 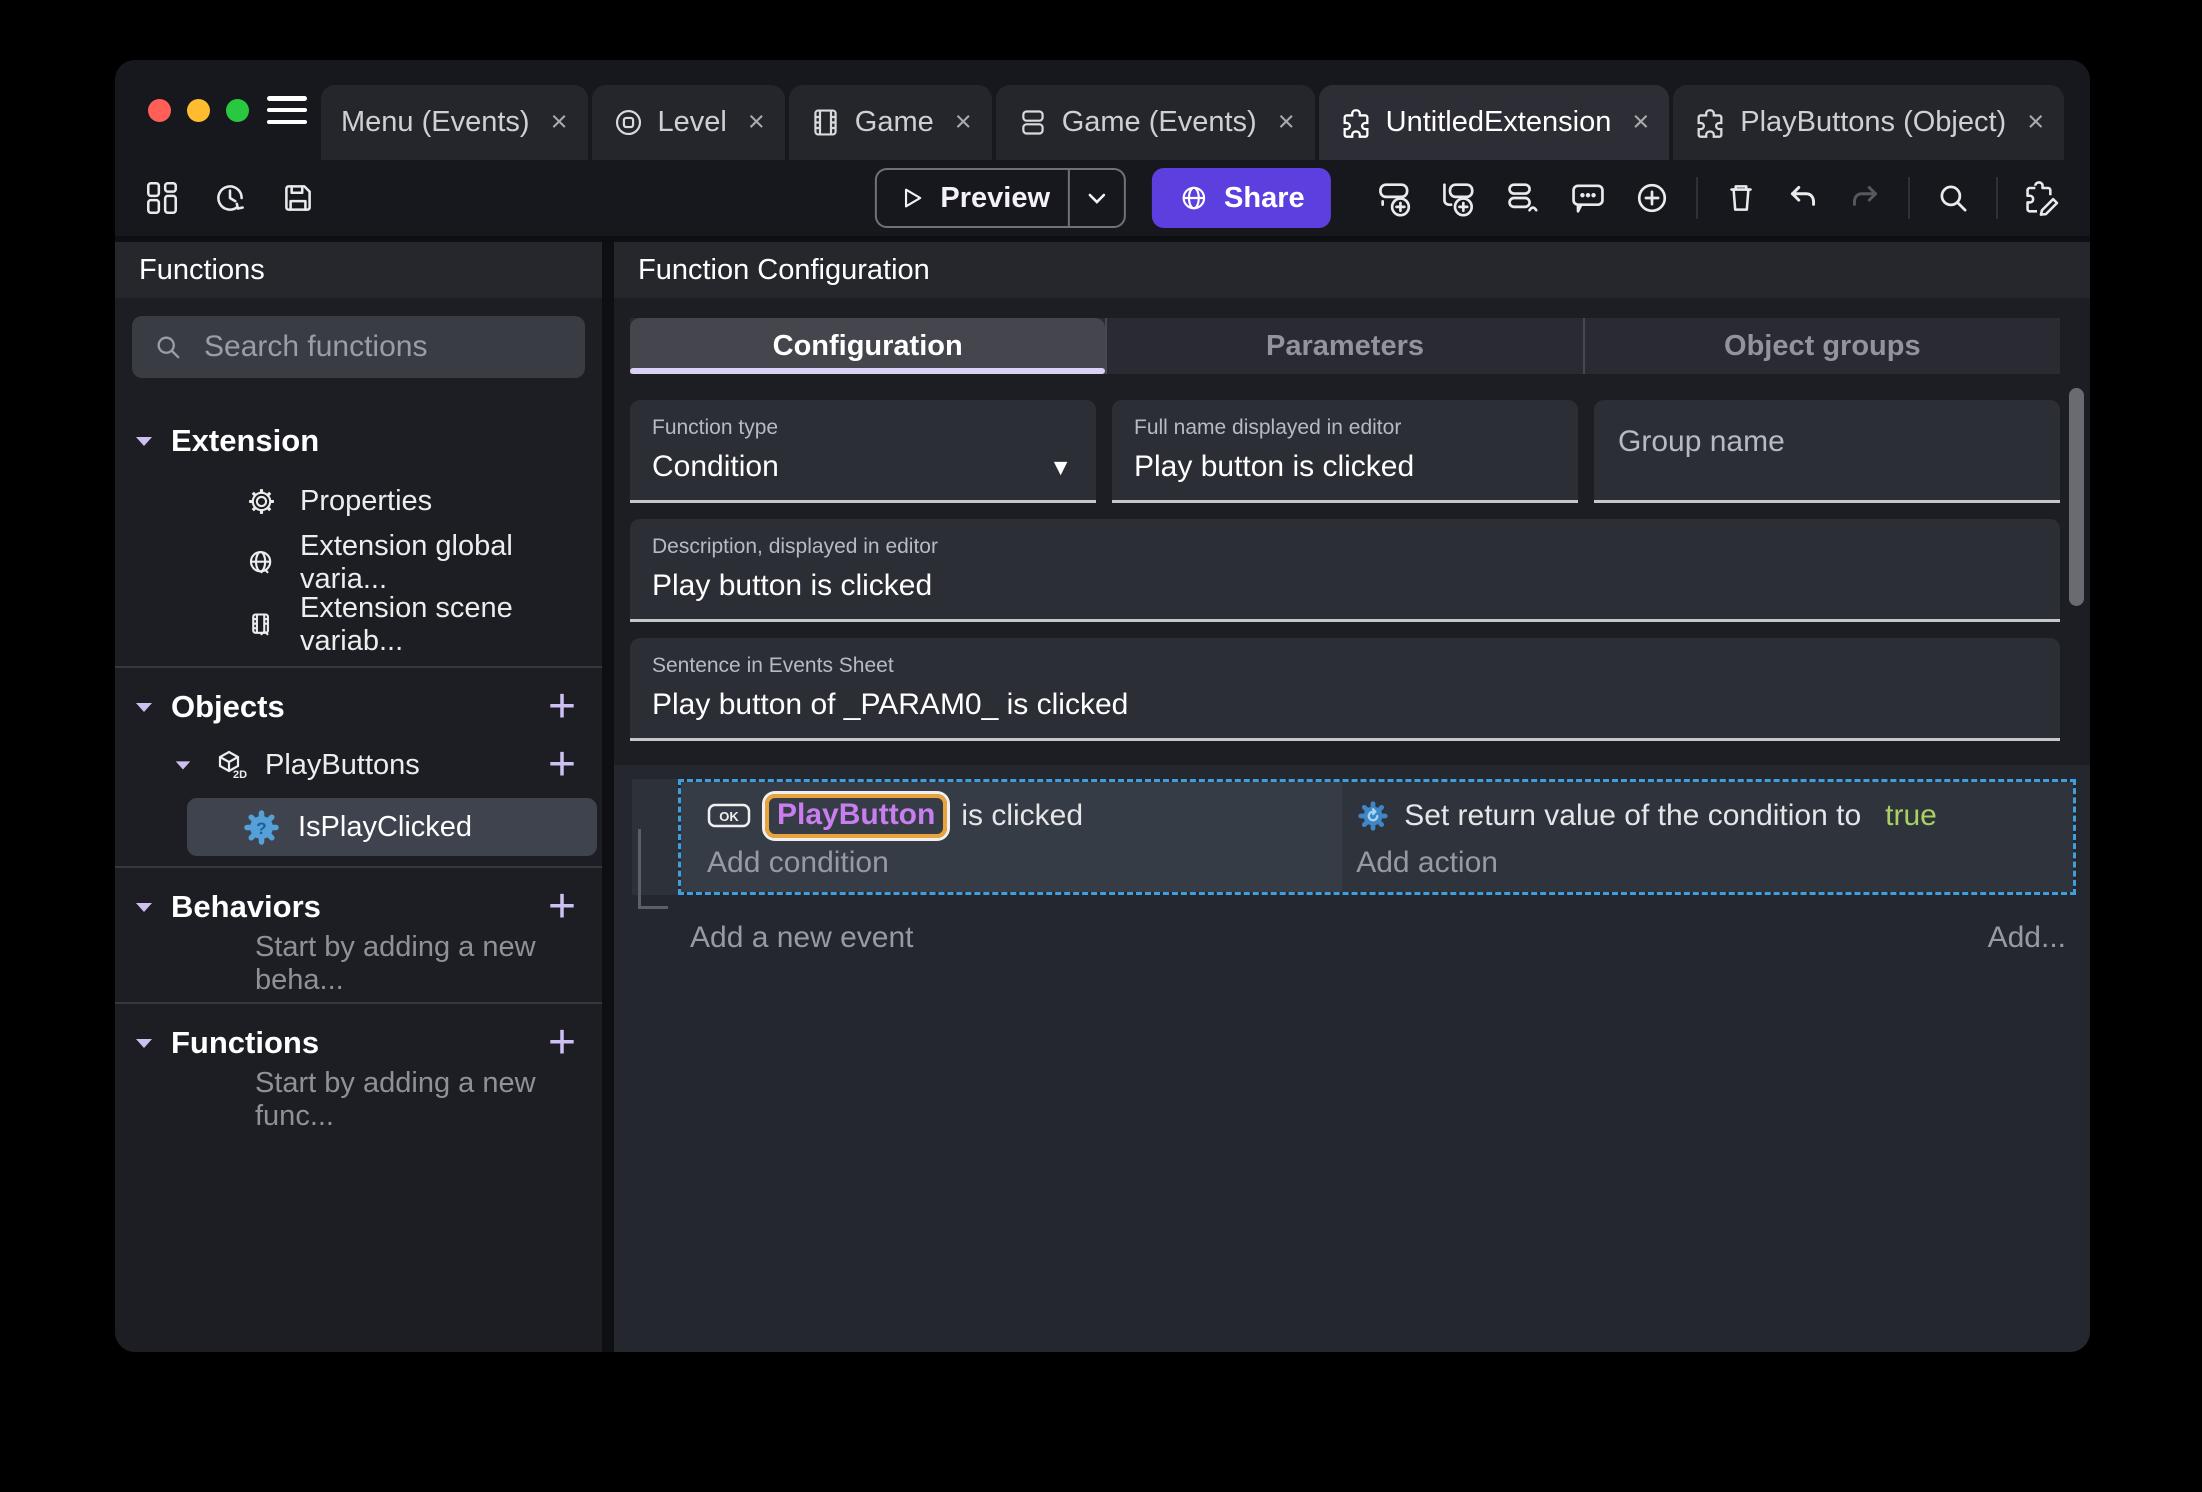 What do you see at coordinates (1343, 346) in the screenshot?
I see `tab-parameters: Parameters` at bounding box center [1343, 346].